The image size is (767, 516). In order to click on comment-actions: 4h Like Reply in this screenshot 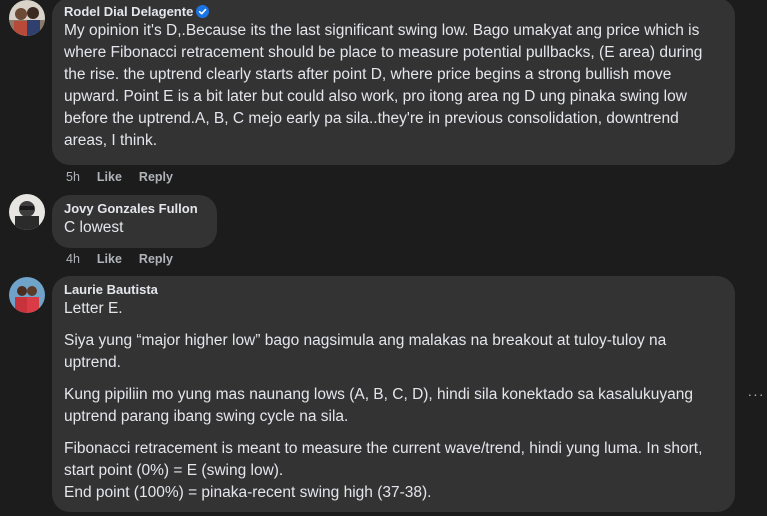, I will do `click(119, 259)`.